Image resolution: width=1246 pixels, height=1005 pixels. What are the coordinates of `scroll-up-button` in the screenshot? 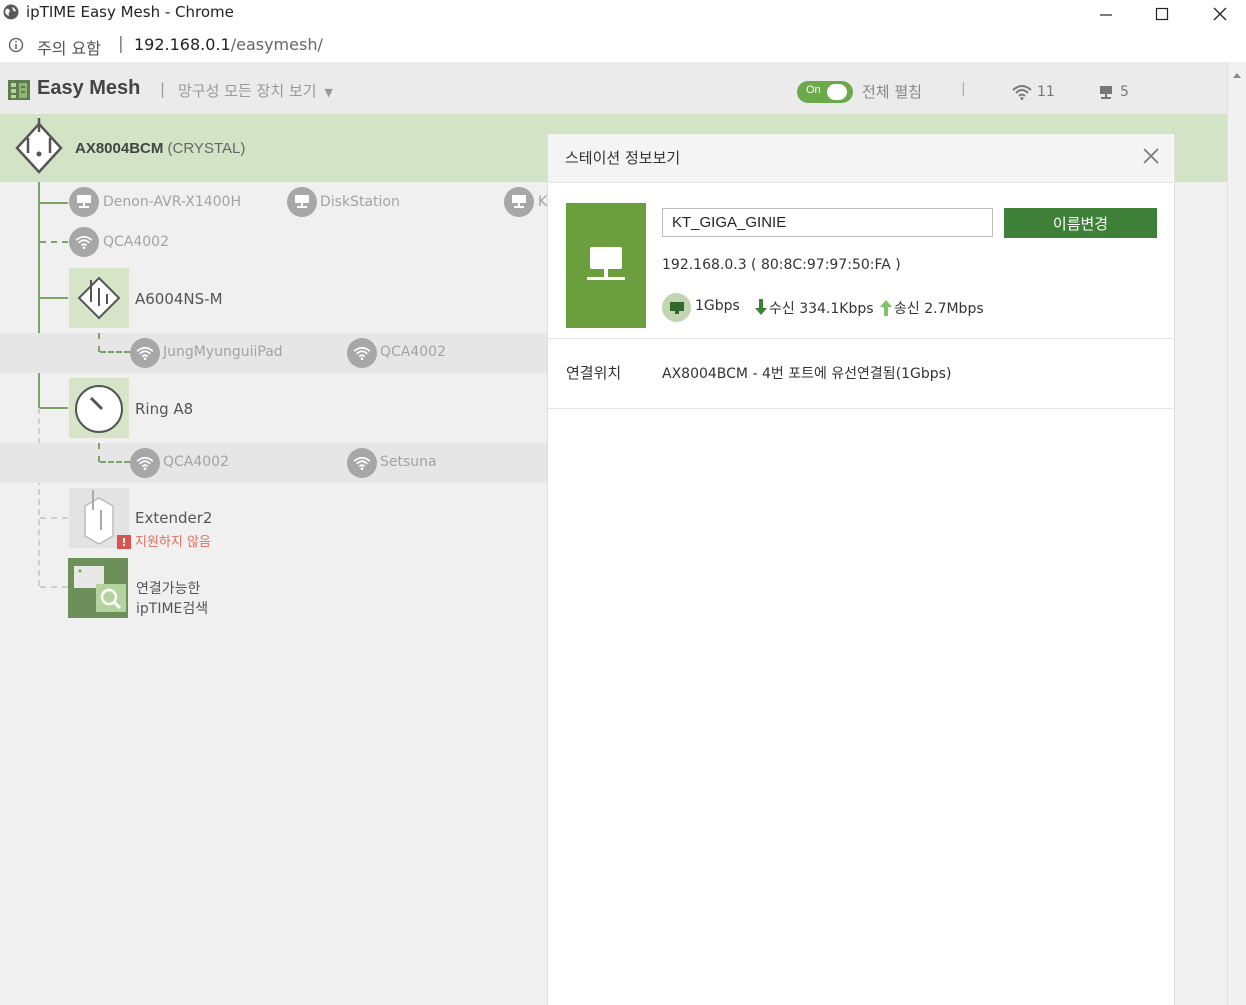 It's located at (1236, 74).